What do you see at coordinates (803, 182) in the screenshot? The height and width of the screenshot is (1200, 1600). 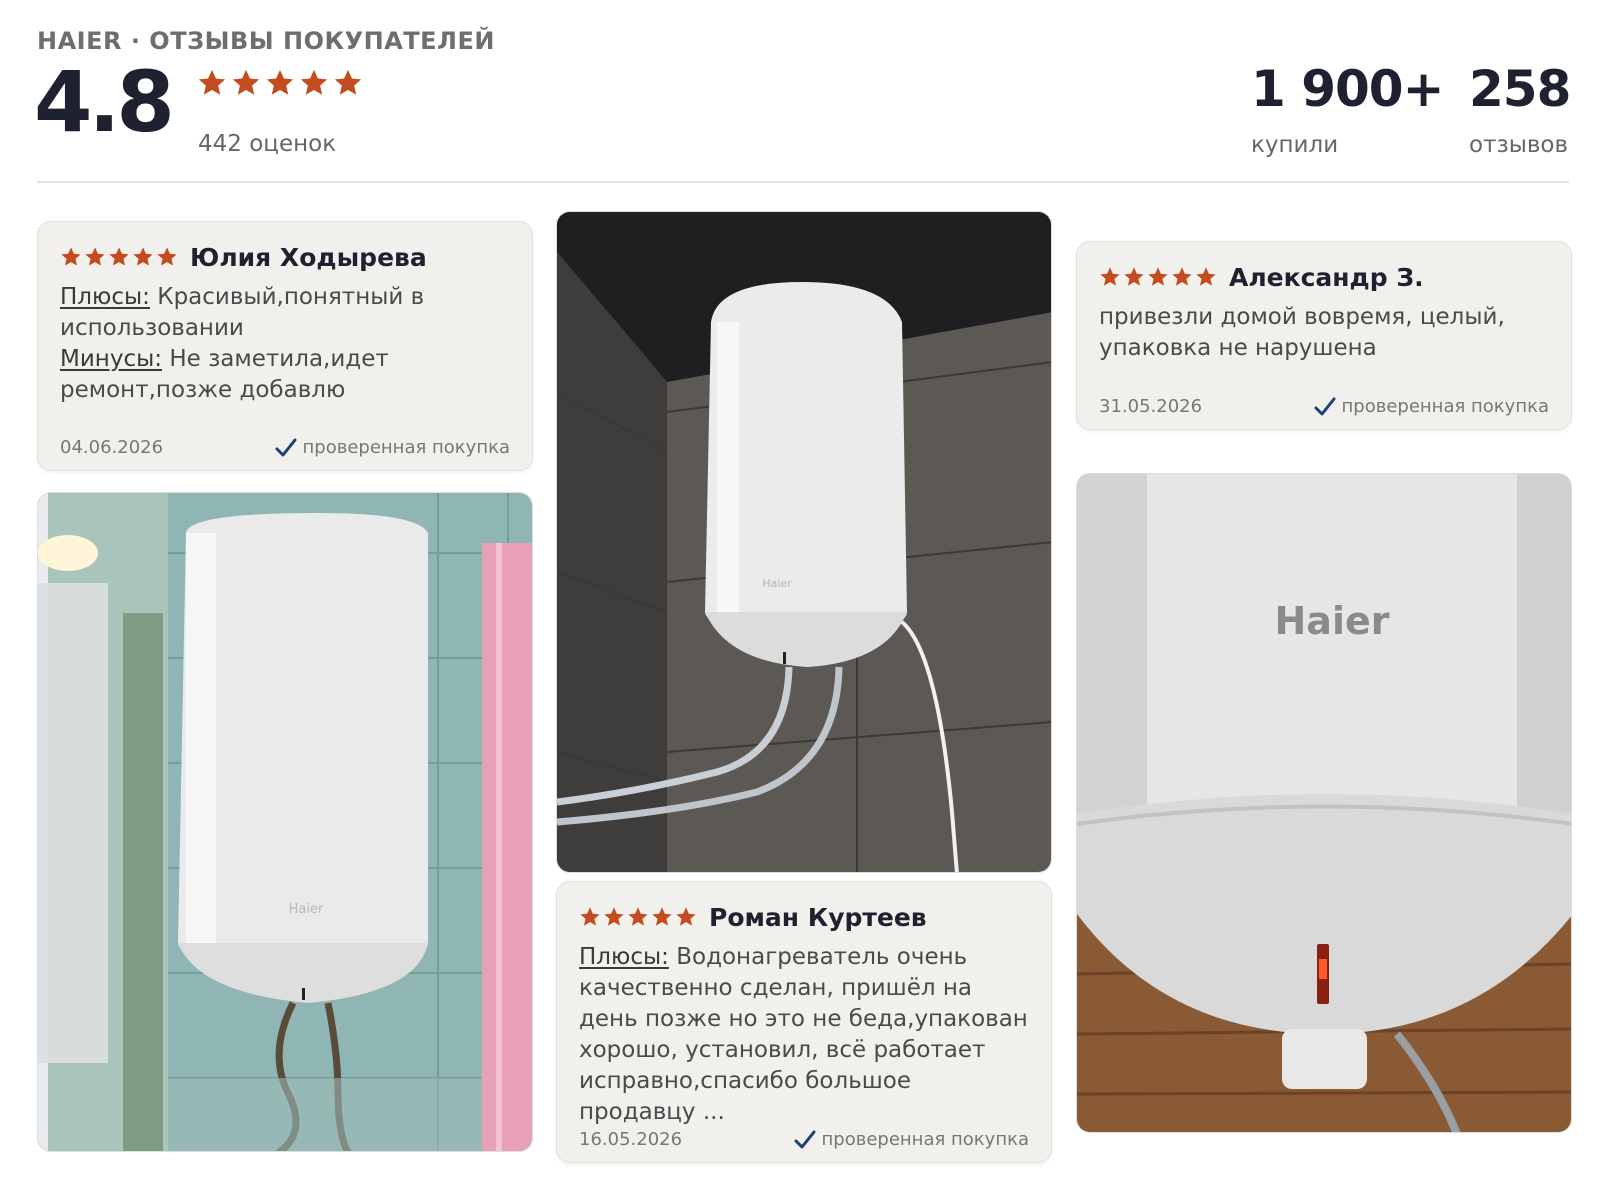 I see `header-divider` at bounding box center [803, 182].